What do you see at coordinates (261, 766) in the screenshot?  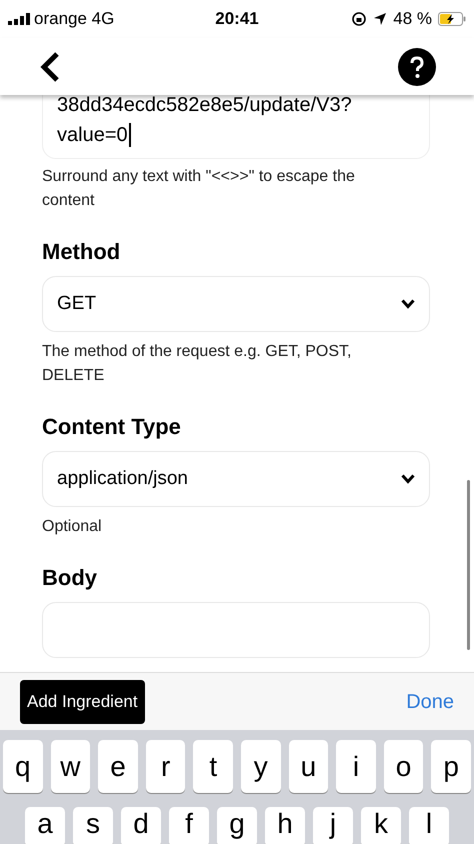 I see `keyboard-key: y` at bounding box center [261, 766].